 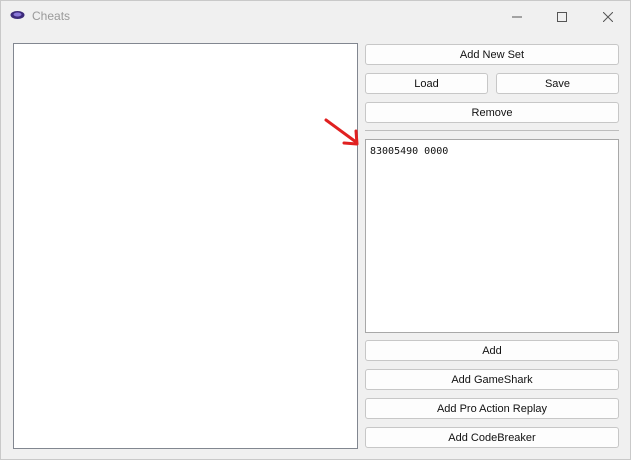 I want to click on close-button, so click(x=608, y=16).